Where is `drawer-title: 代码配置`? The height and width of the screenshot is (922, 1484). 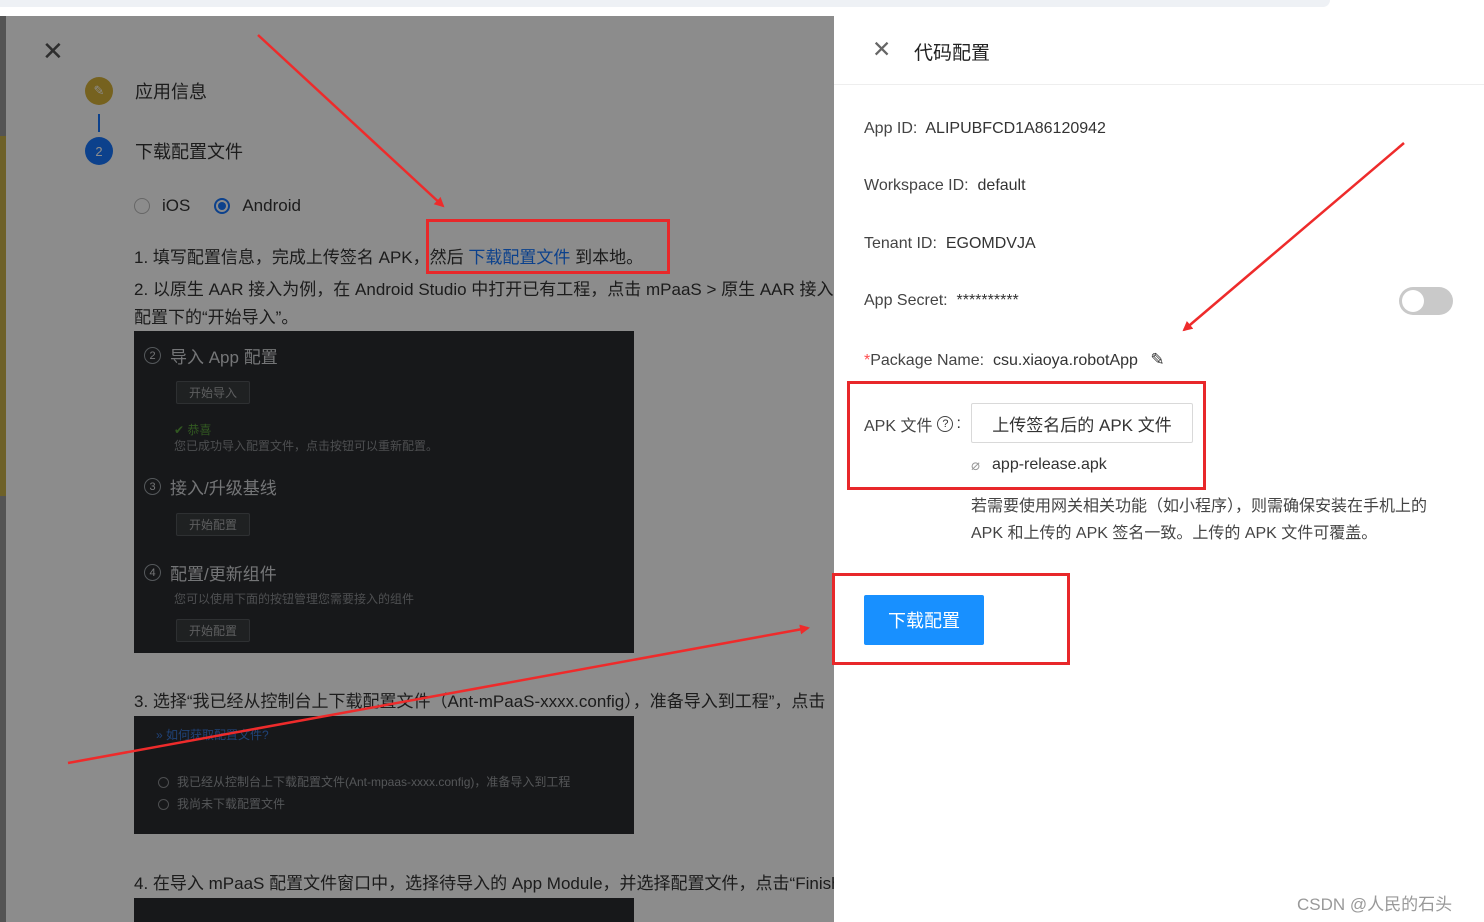
drawer-title: 代码配置 is located at coordinates (952, 51).